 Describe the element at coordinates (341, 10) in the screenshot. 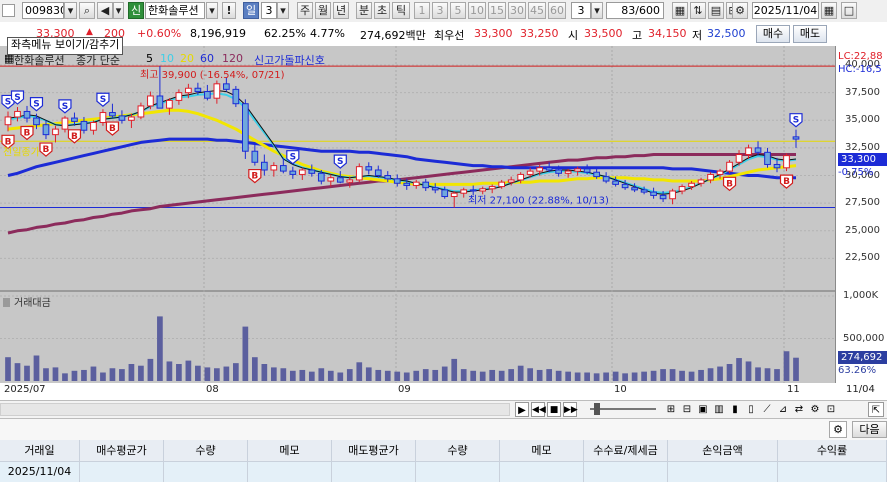

I see `period-year-button: 년` at that location.